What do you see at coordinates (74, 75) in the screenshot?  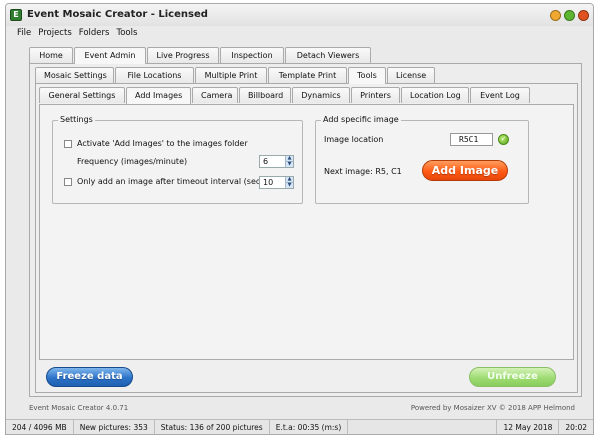 I see `tab-mosaic-settings: Mosaic Settings` at bounding box center [74, 75].